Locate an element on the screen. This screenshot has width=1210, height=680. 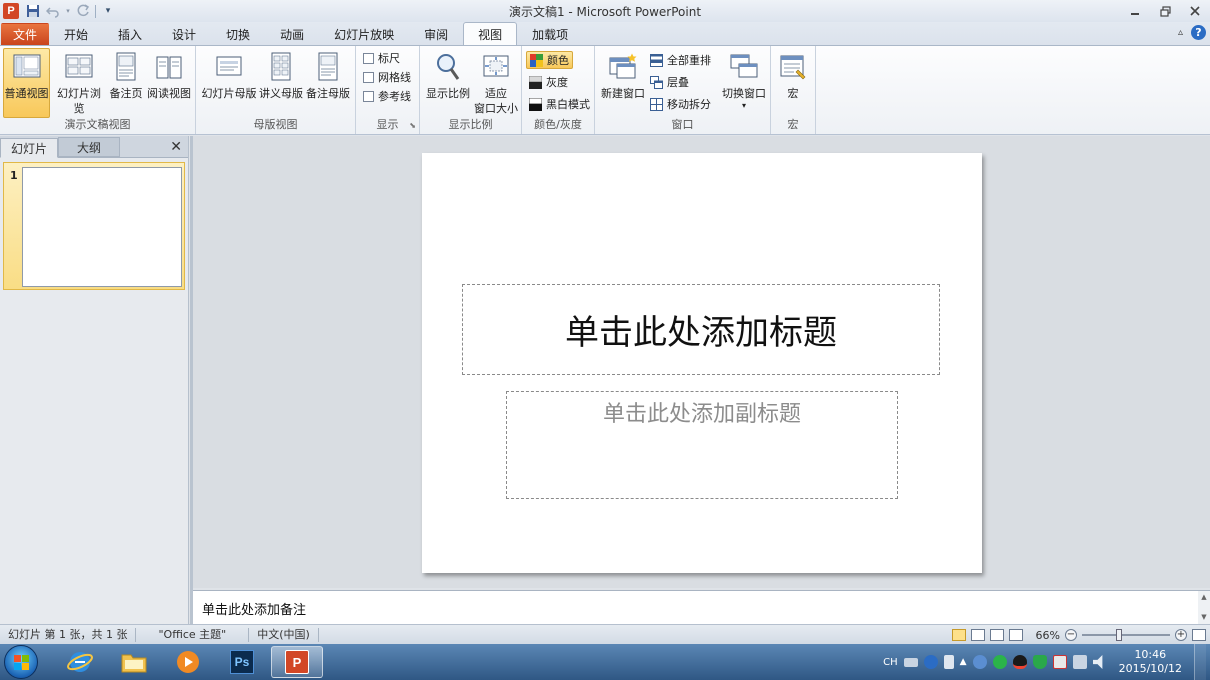
tab-review: 审阅 is located at coordinates (436, 34).